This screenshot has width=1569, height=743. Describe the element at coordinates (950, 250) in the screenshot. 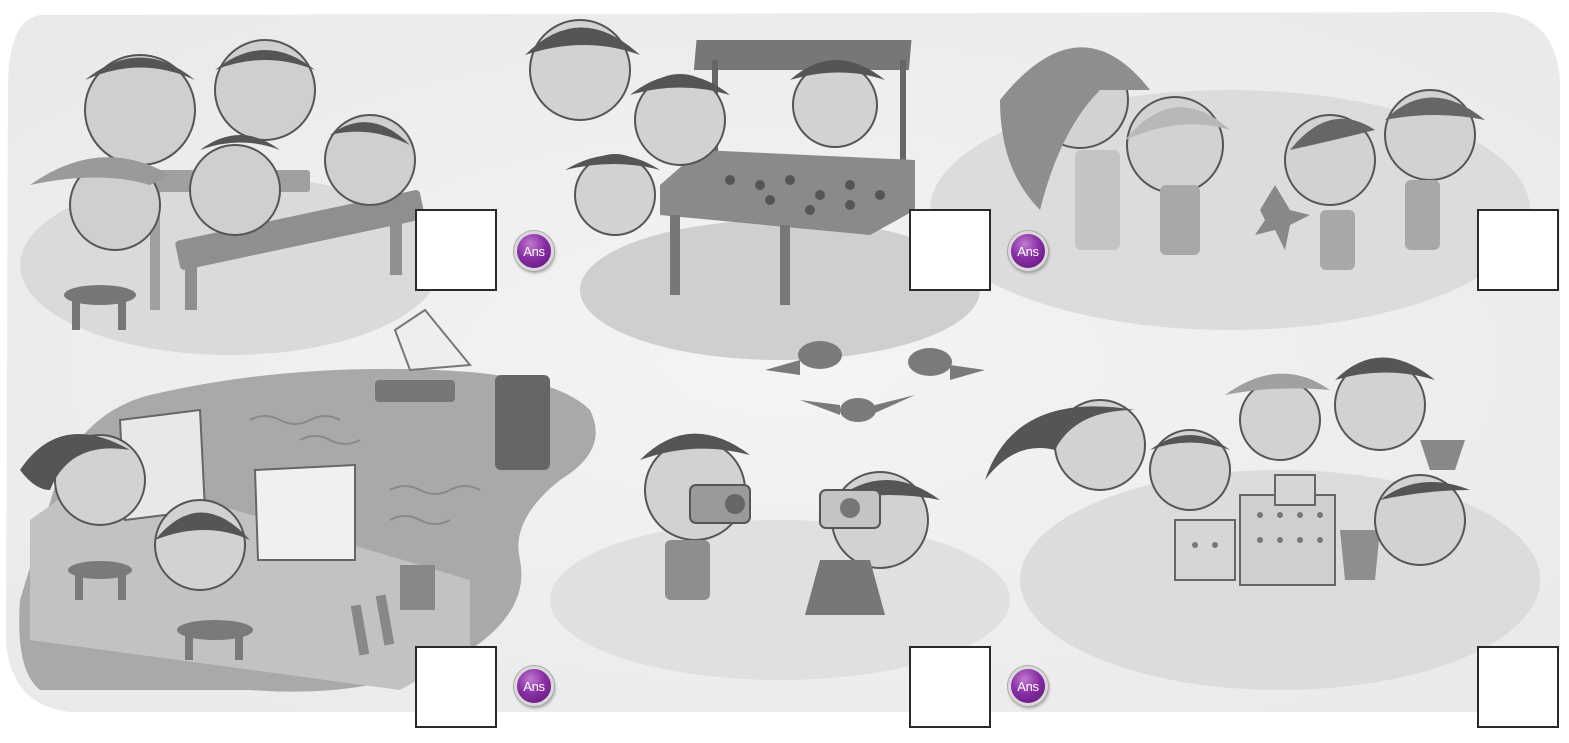

I see `answer-box-shell-stall` at that location.